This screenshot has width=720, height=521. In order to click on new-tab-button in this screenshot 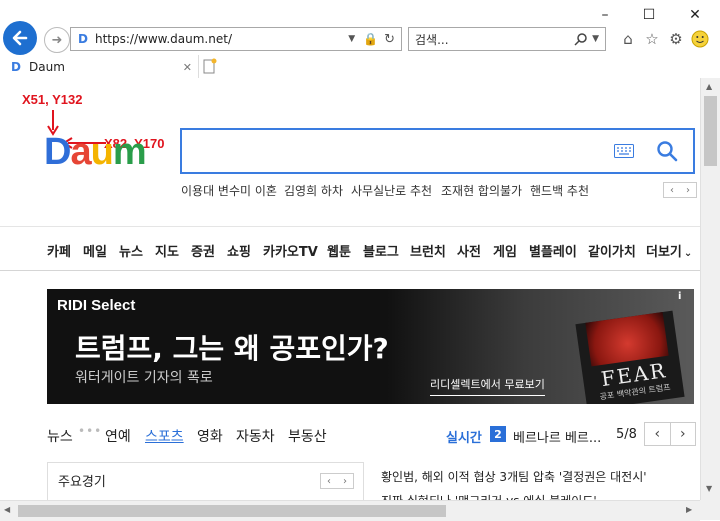, I will do `click(210, 66)`.